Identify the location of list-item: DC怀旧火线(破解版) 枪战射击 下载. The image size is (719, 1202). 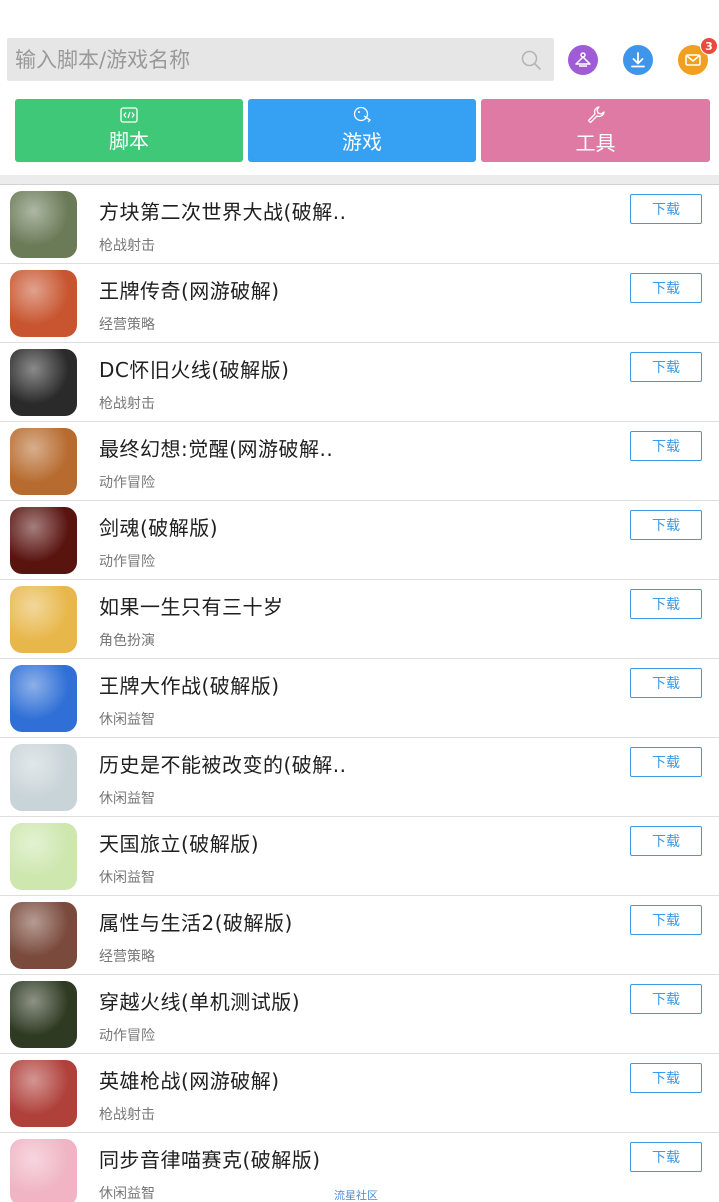
(359, 382).